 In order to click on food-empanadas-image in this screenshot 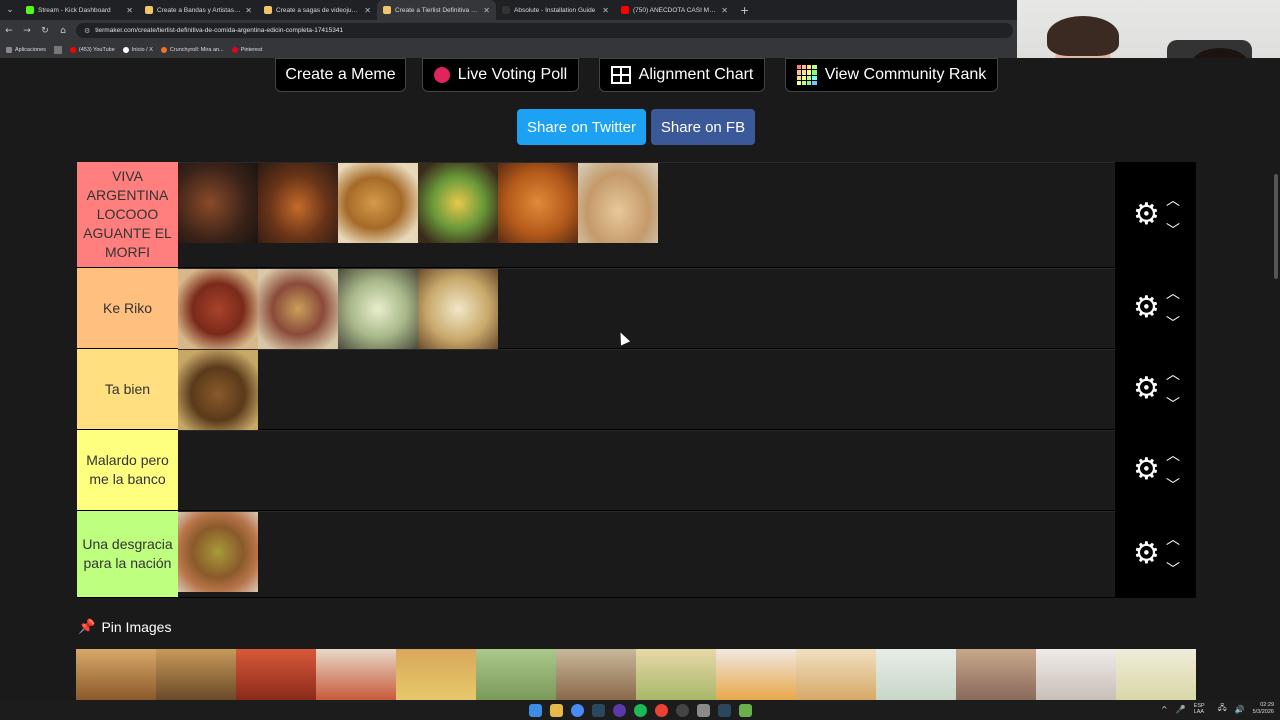, I will do `click(618, 203)`.